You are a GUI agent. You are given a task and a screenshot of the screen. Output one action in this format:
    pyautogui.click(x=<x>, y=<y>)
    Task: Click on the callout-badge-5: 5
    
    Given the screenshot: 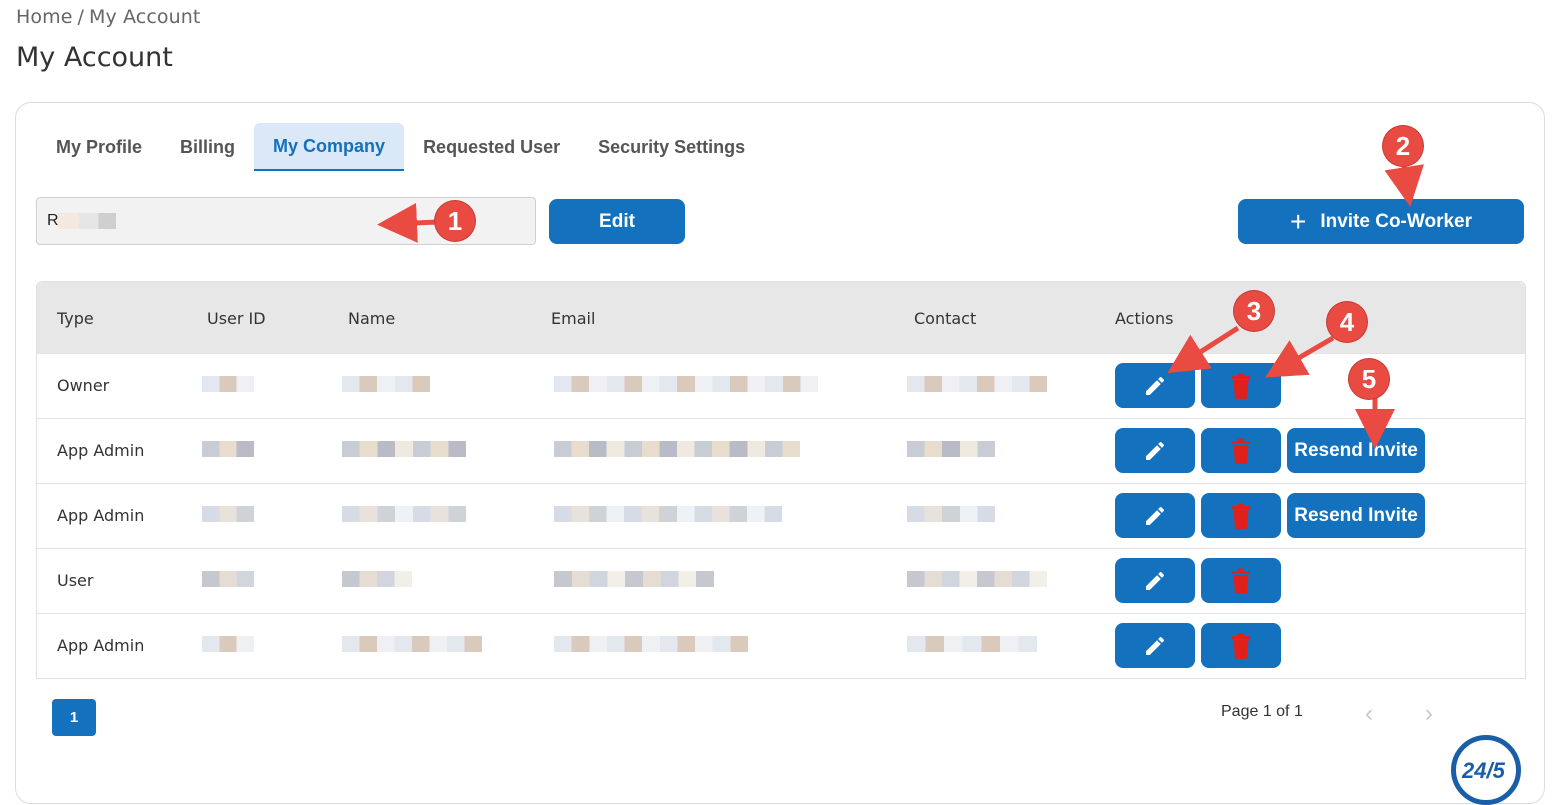 What is the action you would take?
    pyautogui.click(x=1369, y=379)
    